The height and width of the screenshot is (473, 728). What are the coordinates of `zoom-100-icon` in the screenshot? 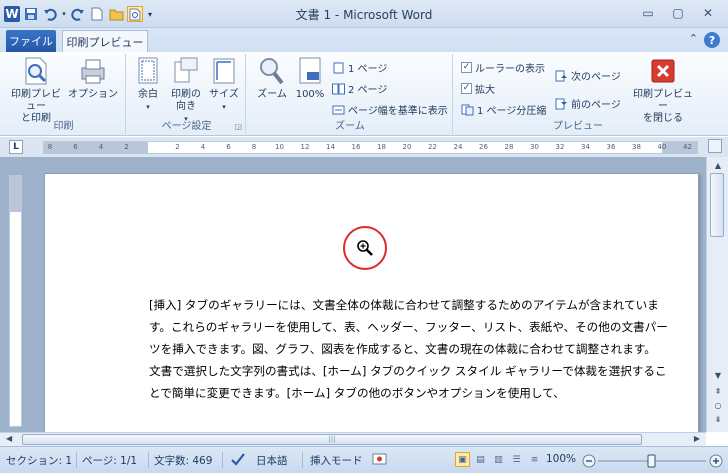 It's located at (310, 70).